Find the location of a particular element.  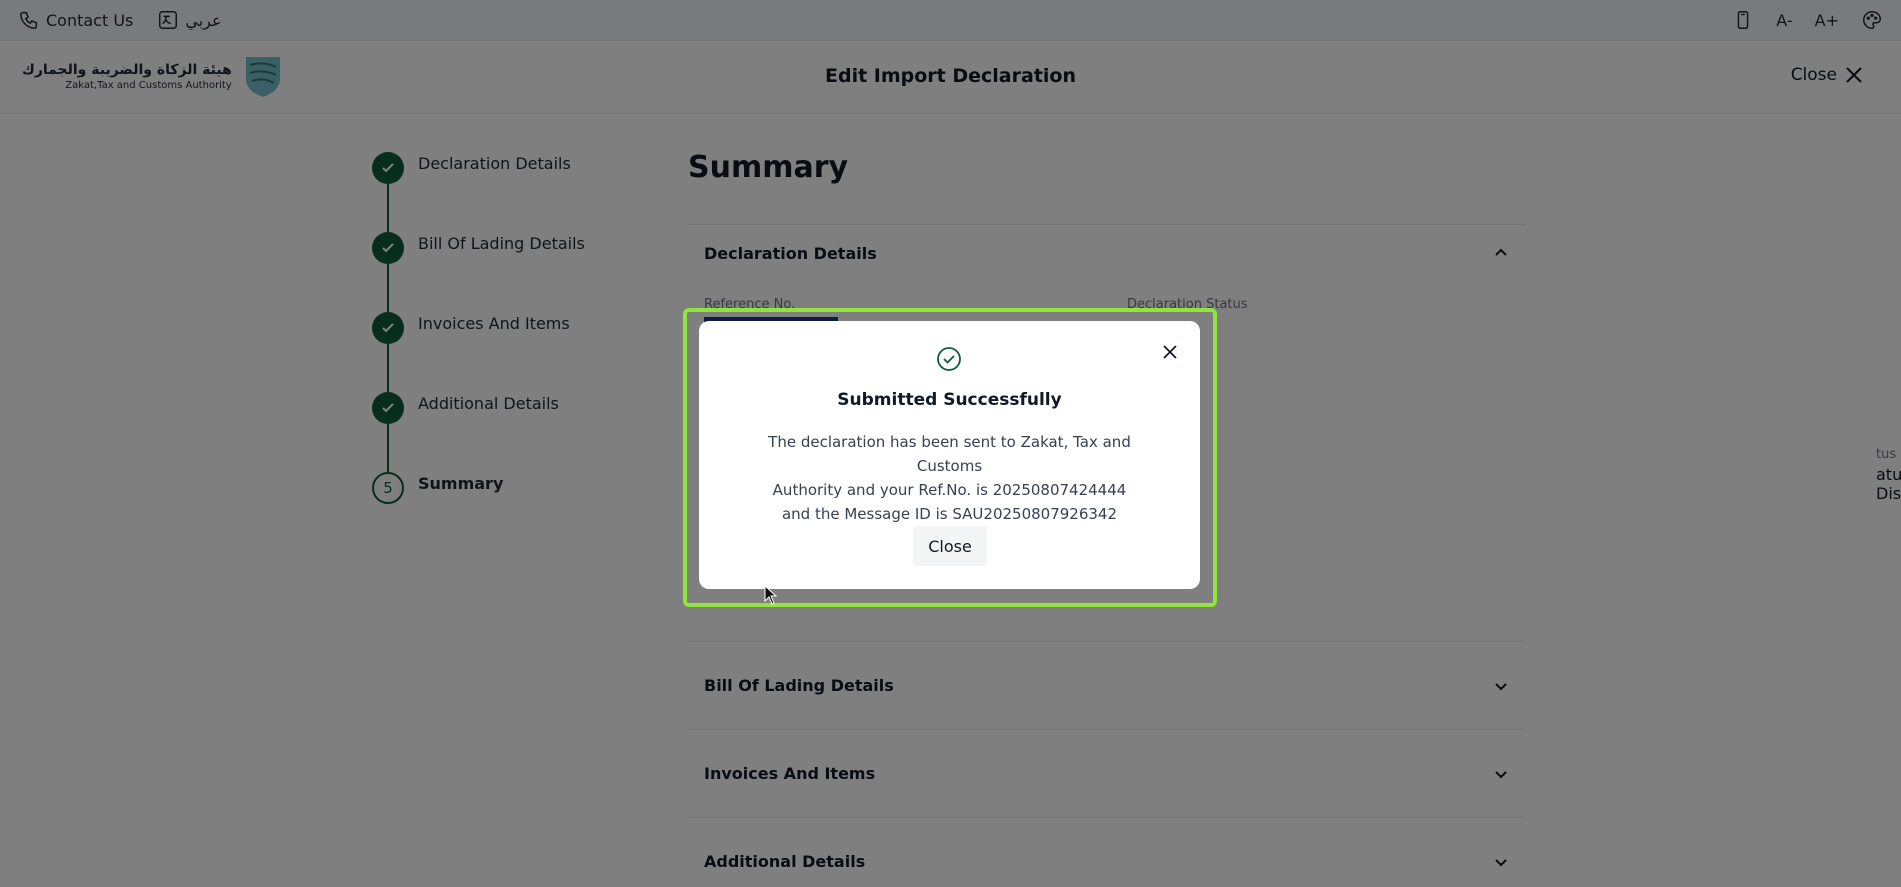

dialog-close-icon is located at coordinates (1170, 352).